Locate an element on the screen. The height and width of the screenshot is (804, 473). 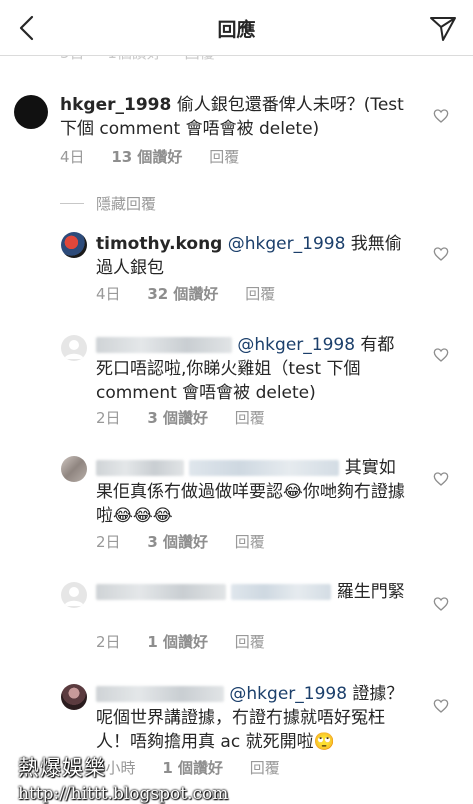
username: hkger_1998 is located at coordinates (115, 105).